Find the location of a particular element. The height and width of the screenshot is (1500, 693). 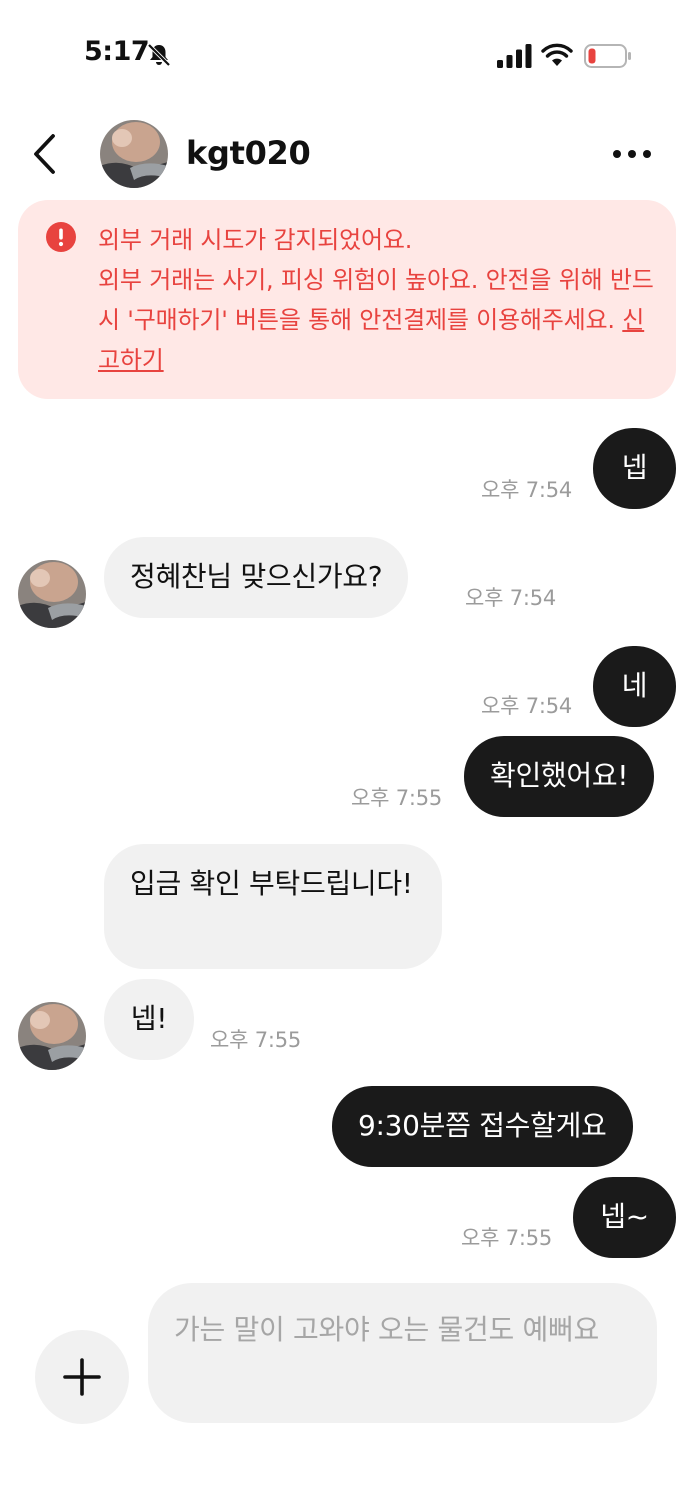

outgoing-message: 네 is located at coordinates (634, 686).